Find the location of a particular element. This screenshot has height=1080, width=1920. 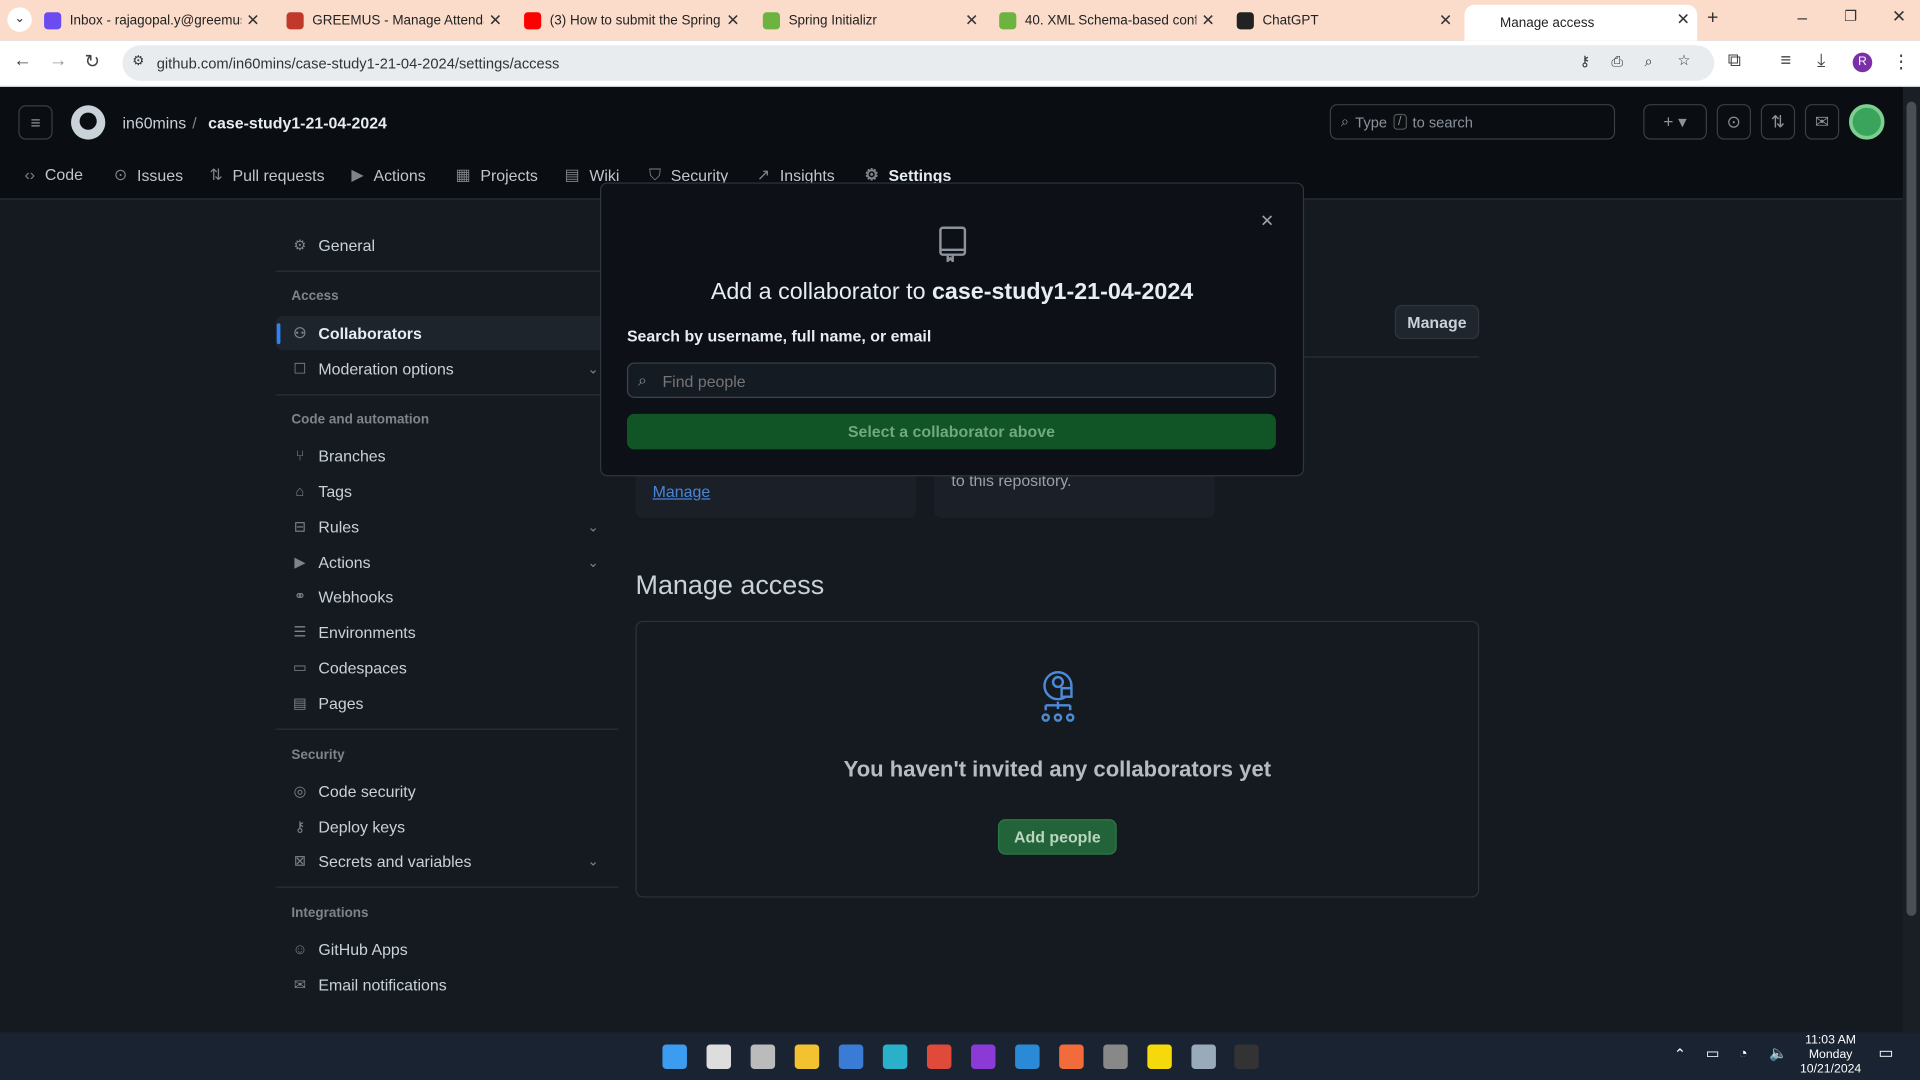

tab-projects: ▦ Projects is located at coordinates (497, 175).